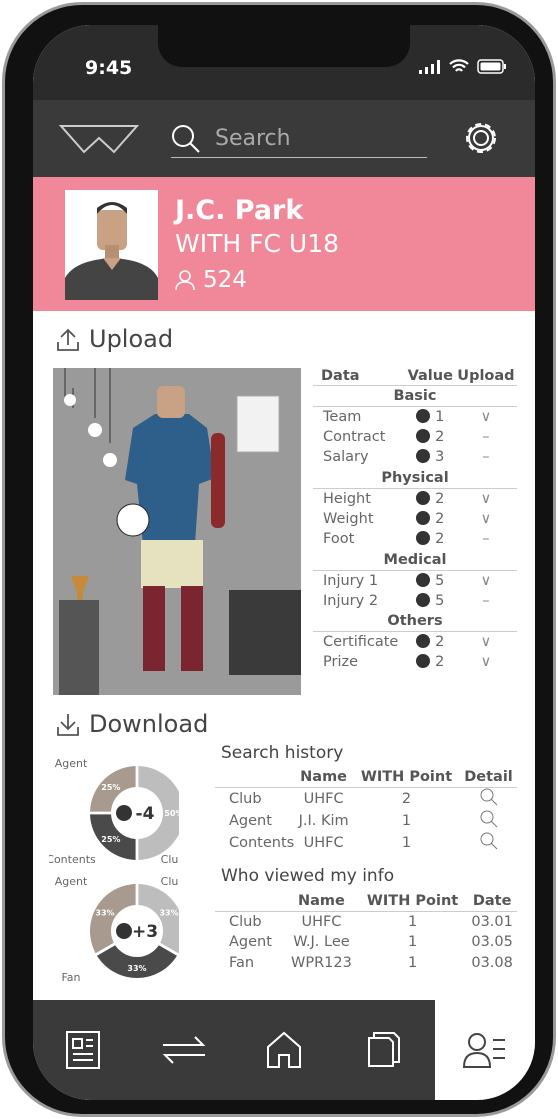 This screenshot has width=558, height=1119. Describe the element at coordinates (440, 457) in the screenshot. I see `value: 3` at that location.